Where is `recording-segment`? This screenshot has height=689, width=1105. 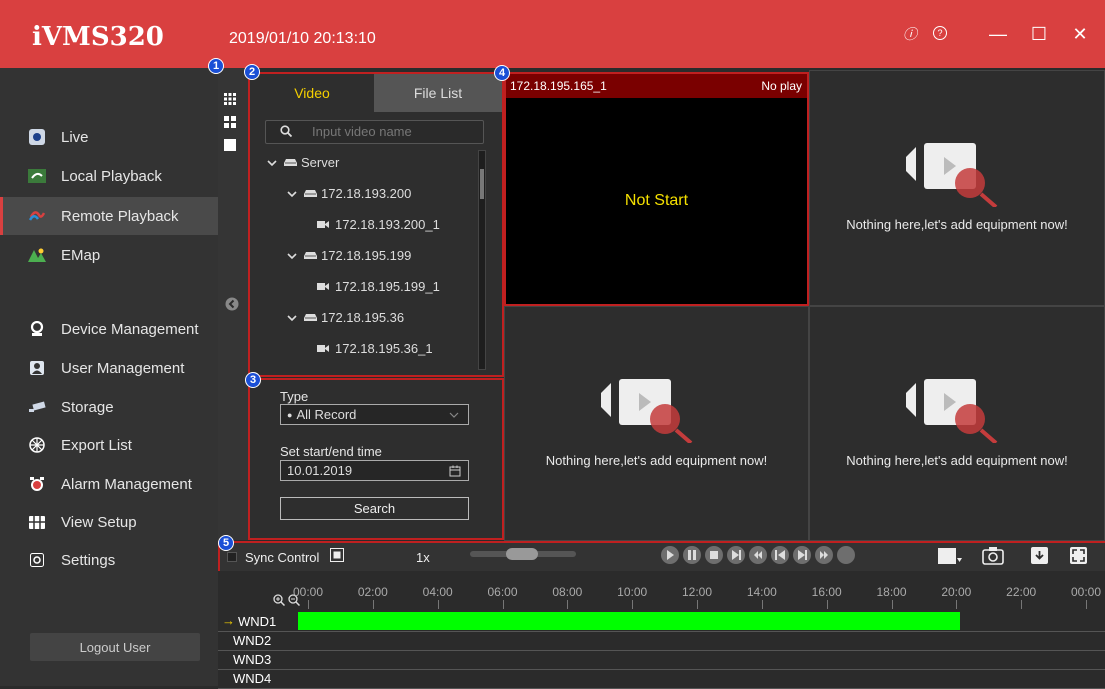
recording-segment is located at coordinates (629, 621).